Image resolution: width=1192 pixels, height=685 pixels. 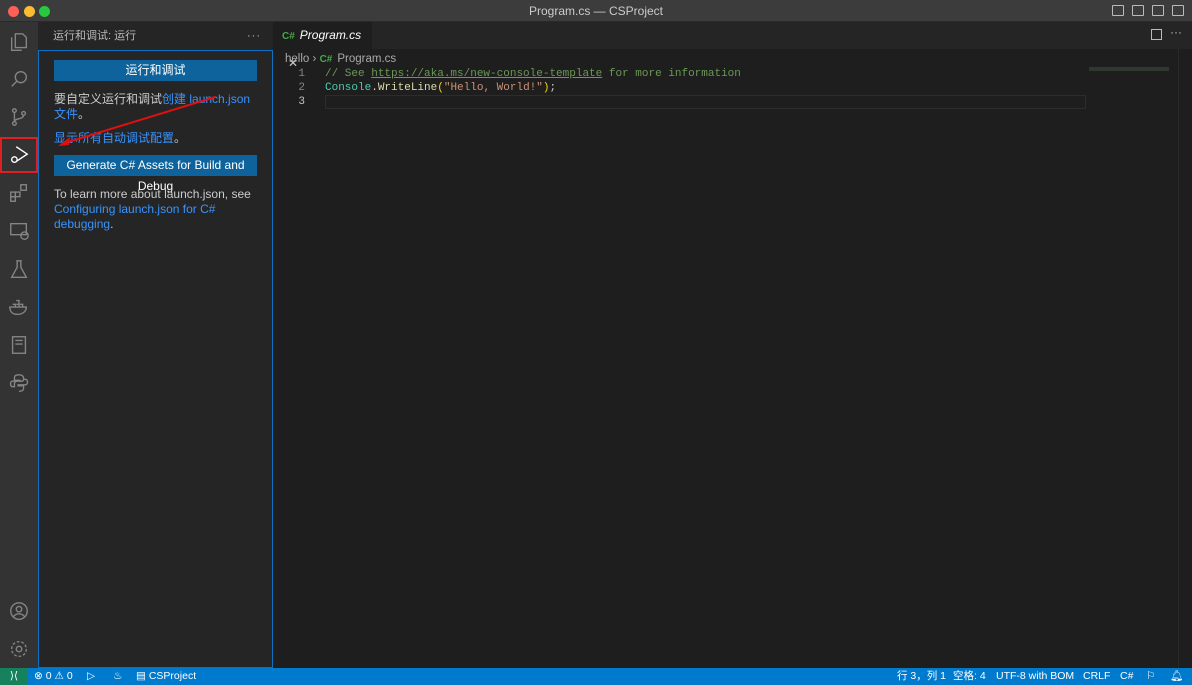 I want to click on feedback-icon: ⚐, so click(x=1150, y=676).